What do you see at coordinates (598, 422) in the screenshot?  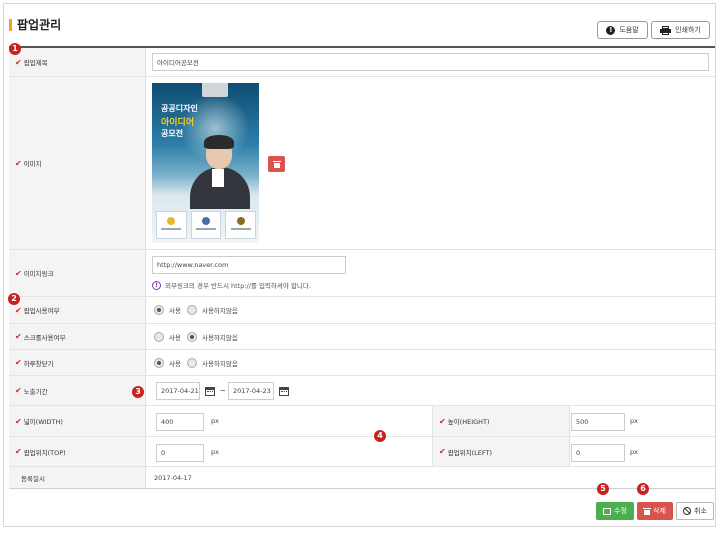 I see `height-input: 500` at bounding box center [598, 422].